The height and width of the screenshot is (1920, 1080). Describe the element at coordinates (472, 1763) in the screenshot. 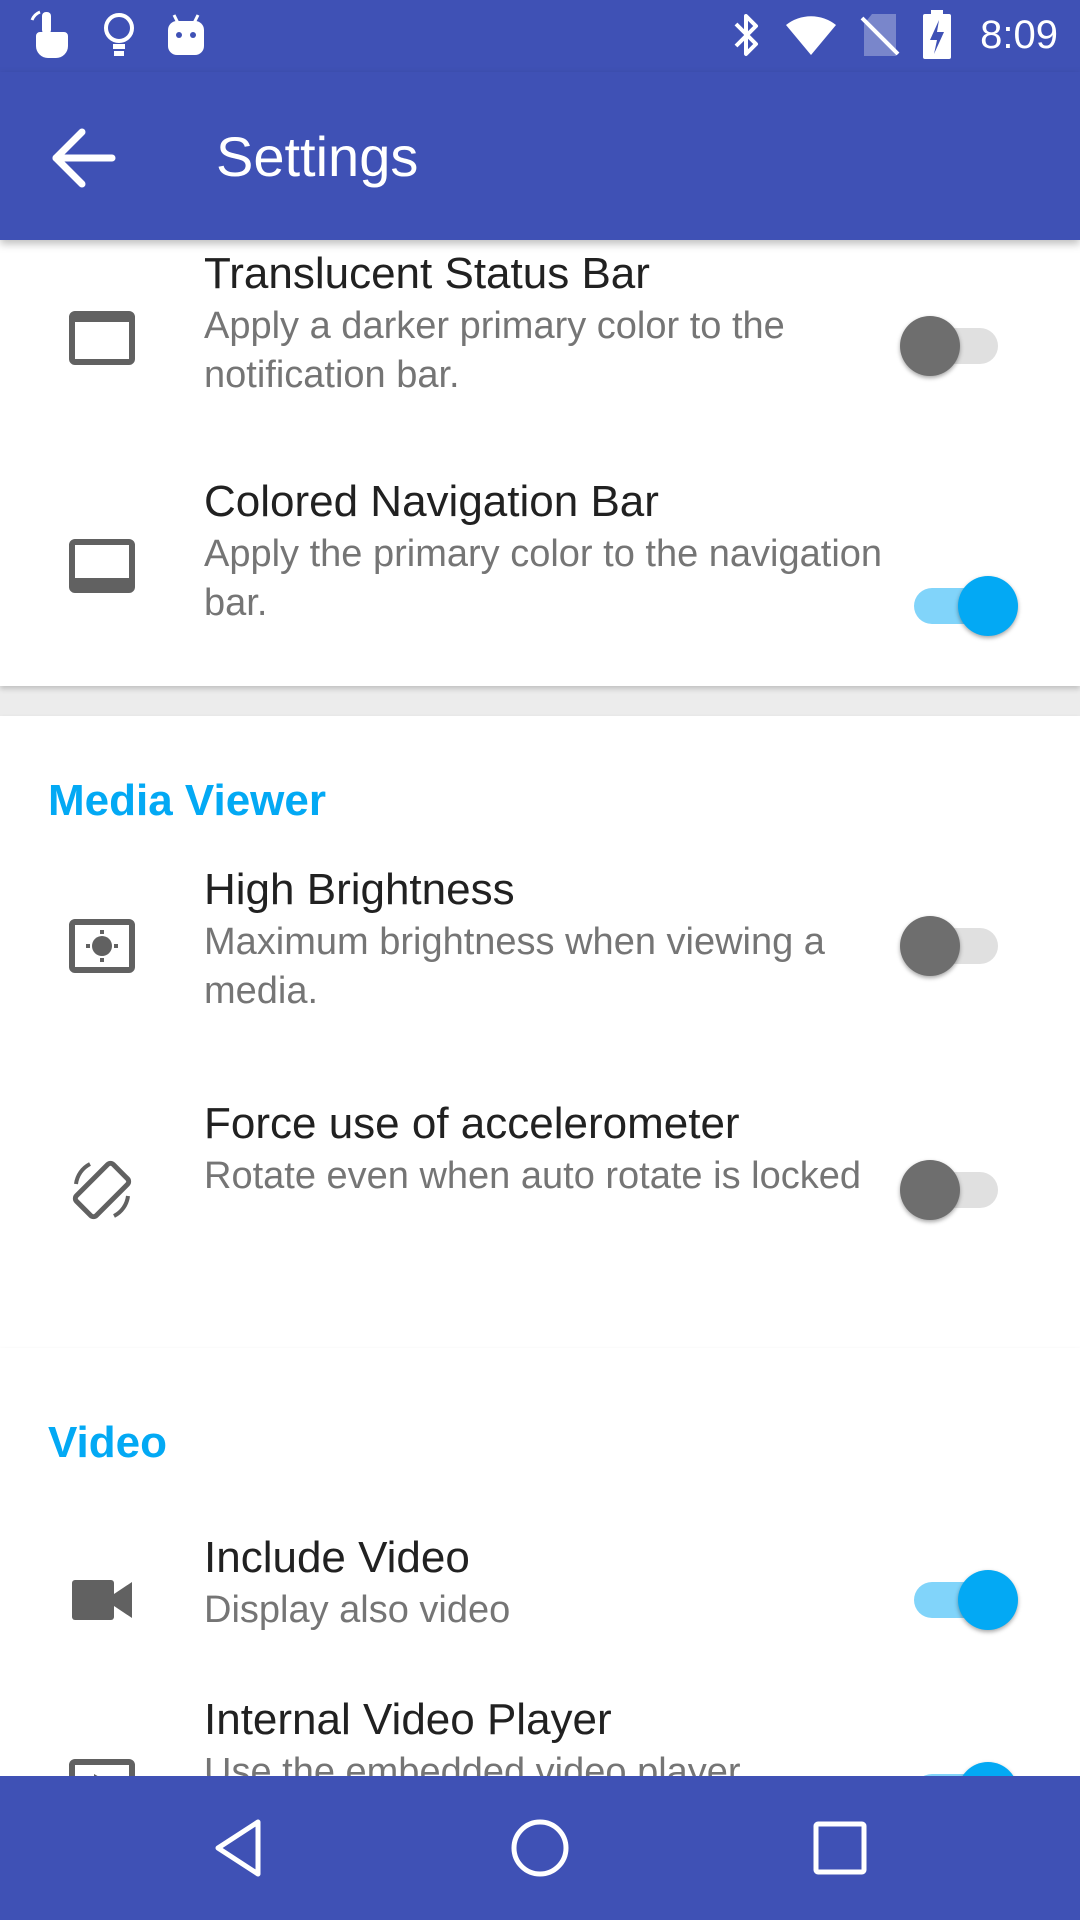

I see `setting-subtitle: Use the embedded video player` at that location.